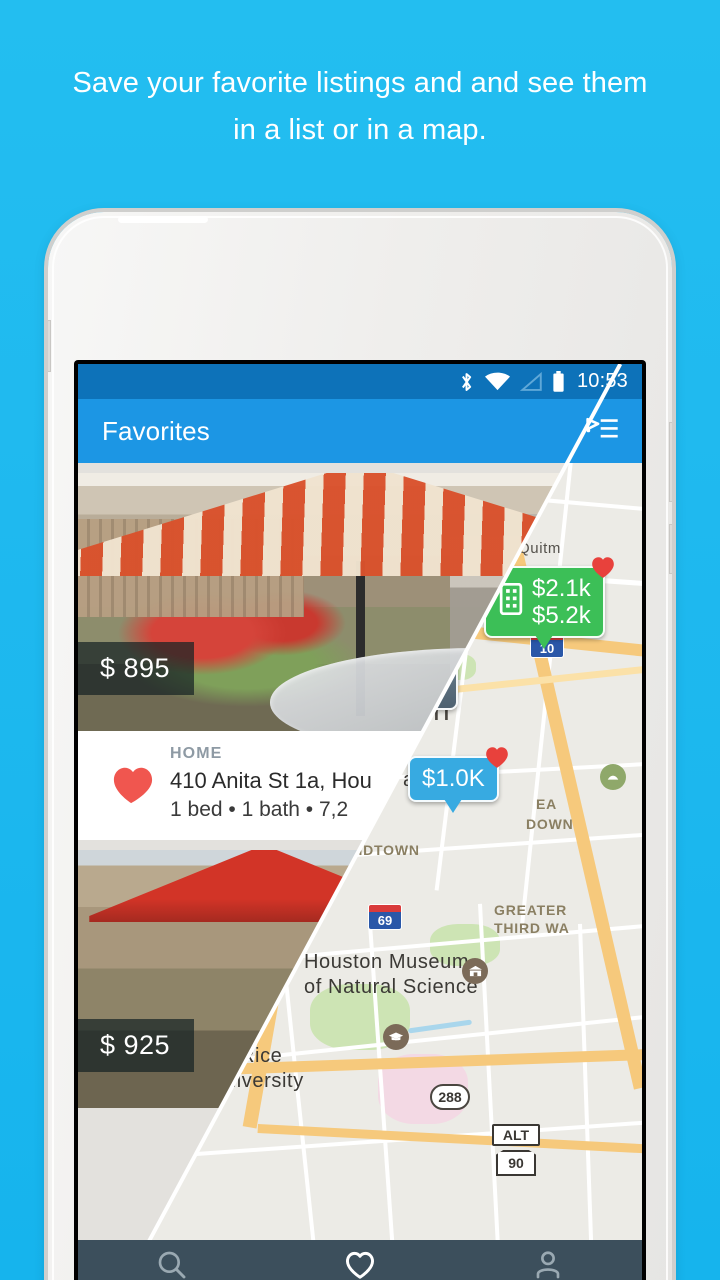 This screenshot has height=1280, width=720. Describe the element at coordinates (613, 777) in the screenshot. I see `park-poi-icon` at that location.